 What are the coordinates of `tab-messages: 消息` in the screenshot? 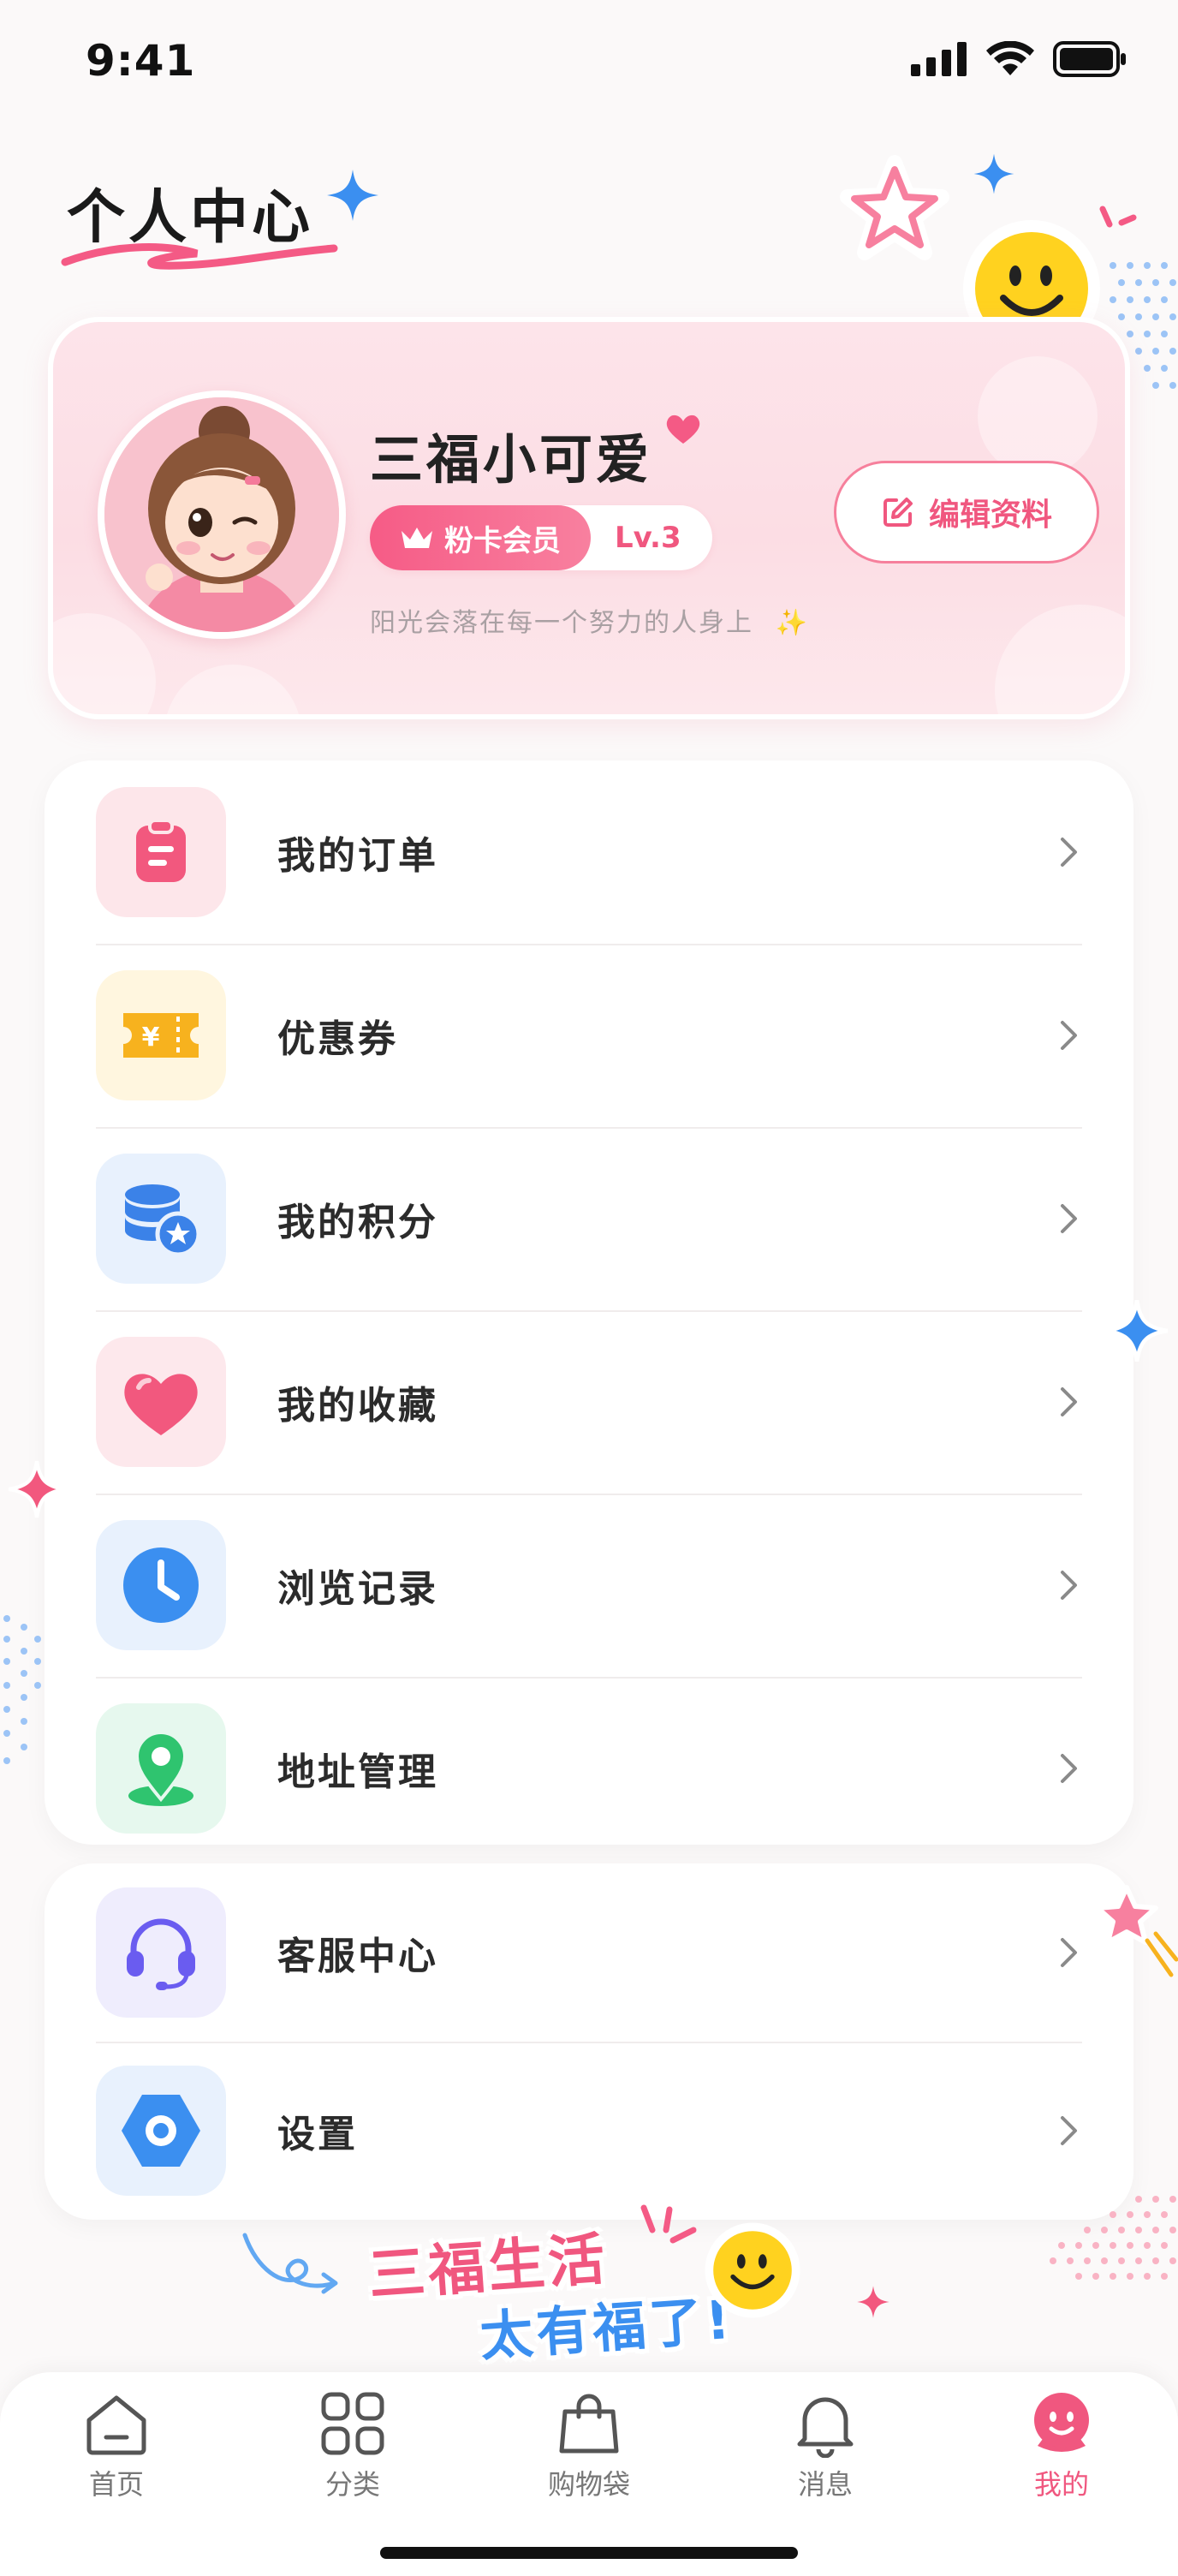 It's located at (825, 2445).